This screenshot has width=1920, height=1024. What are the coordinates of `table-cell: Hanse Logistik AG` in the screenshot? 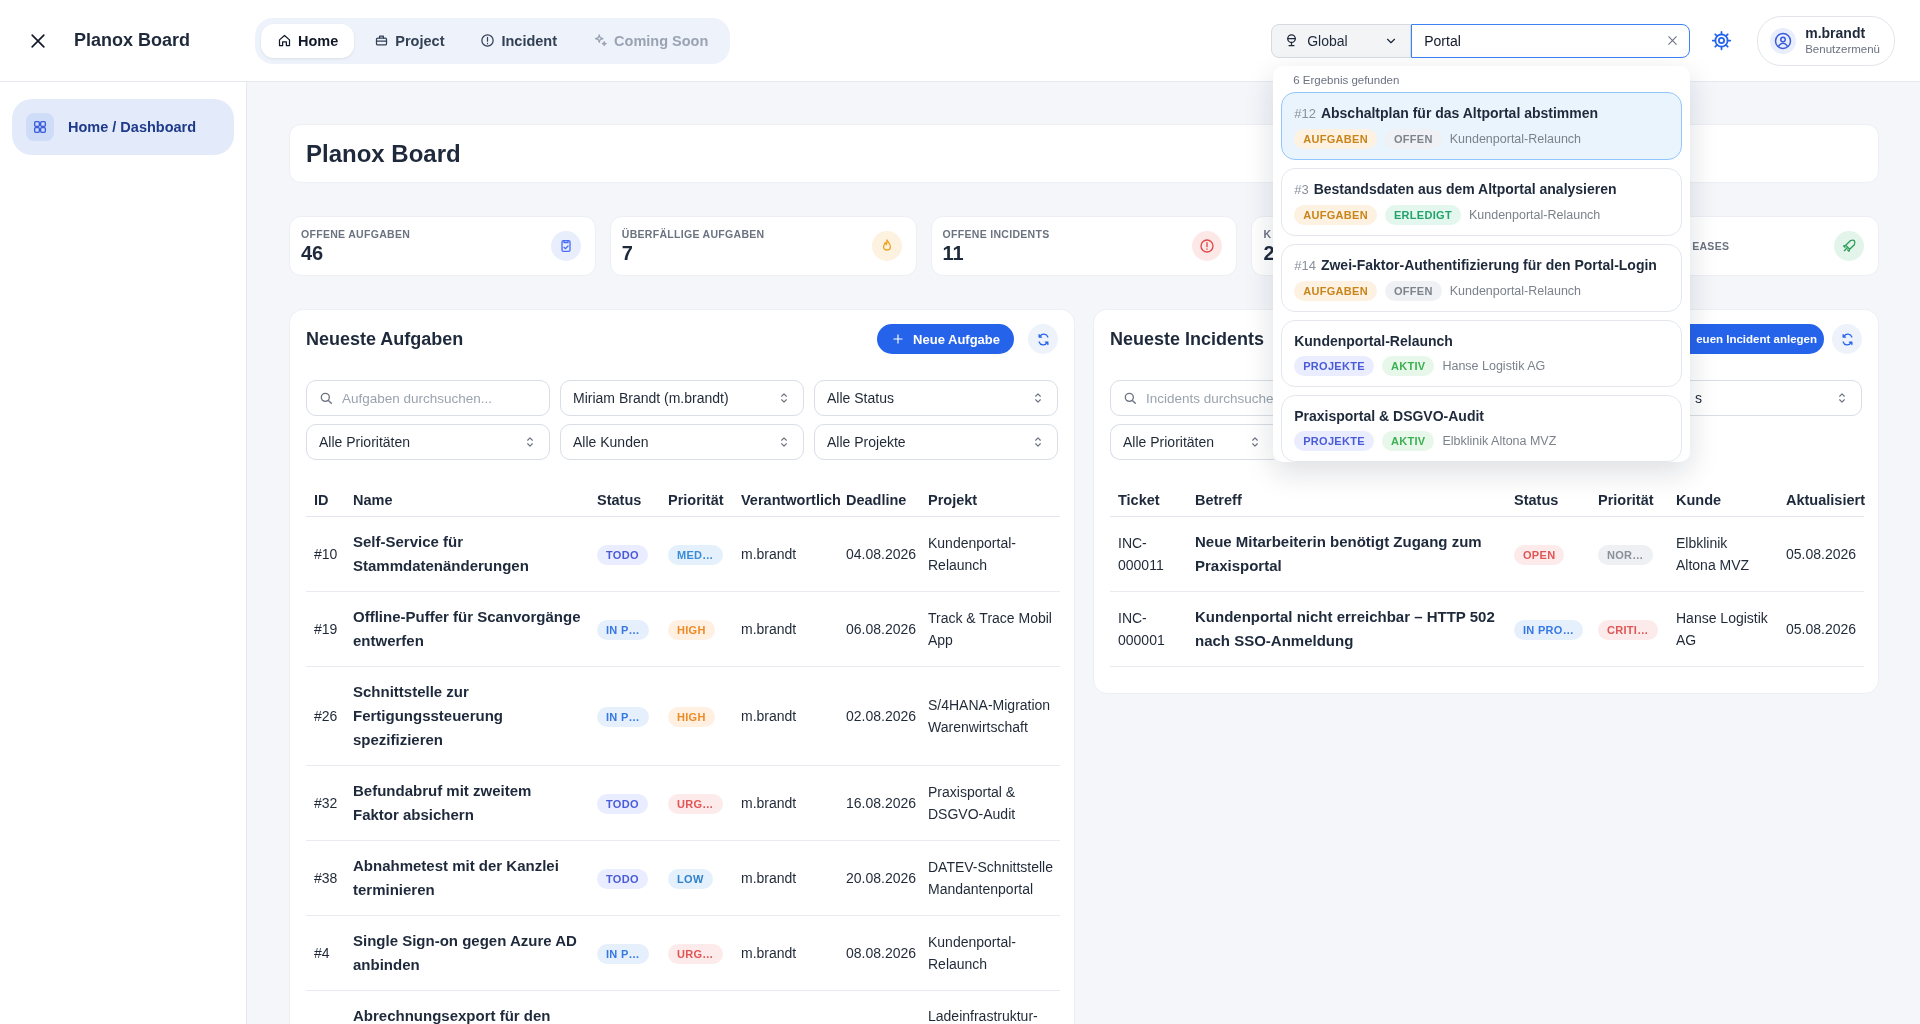 It's located at (1723, 629).